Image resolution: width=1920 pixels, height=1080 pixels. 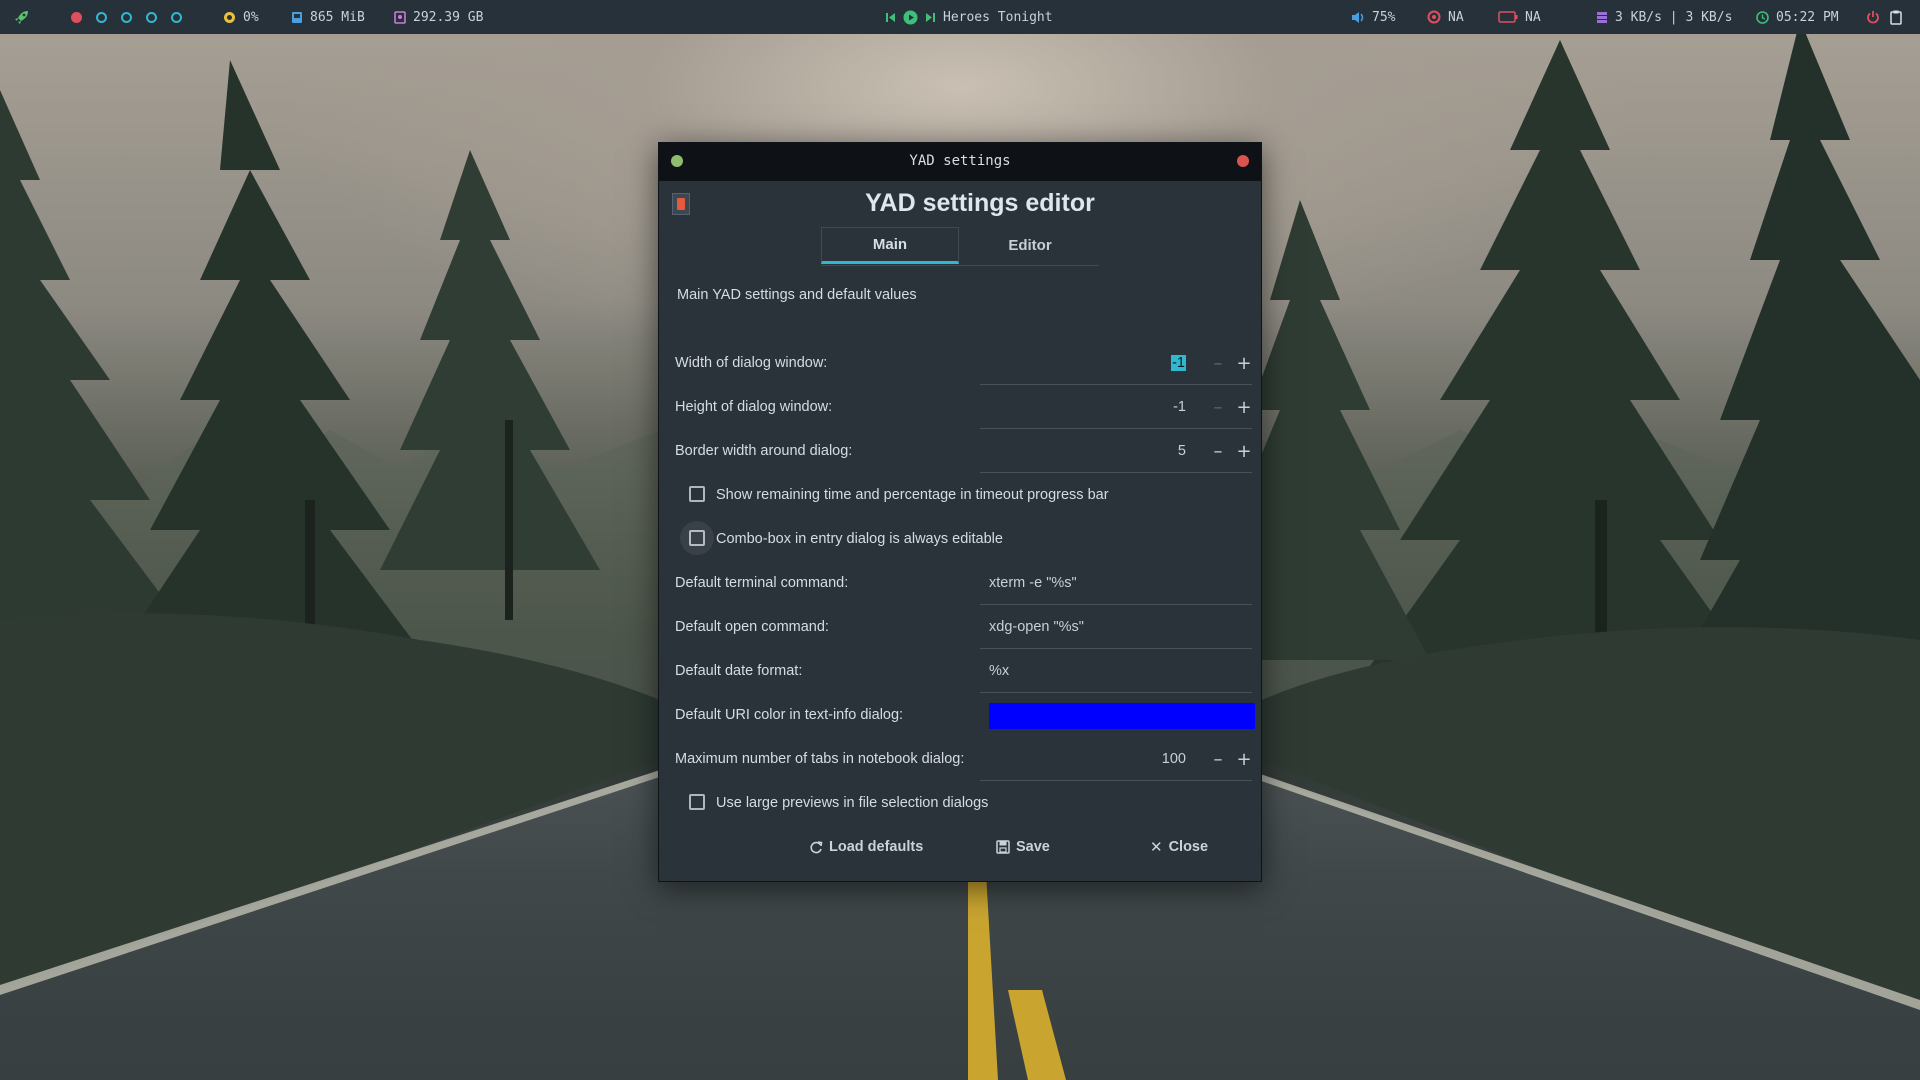 I want to click on battery-indicator: NA, so click(x=1519, y=17).